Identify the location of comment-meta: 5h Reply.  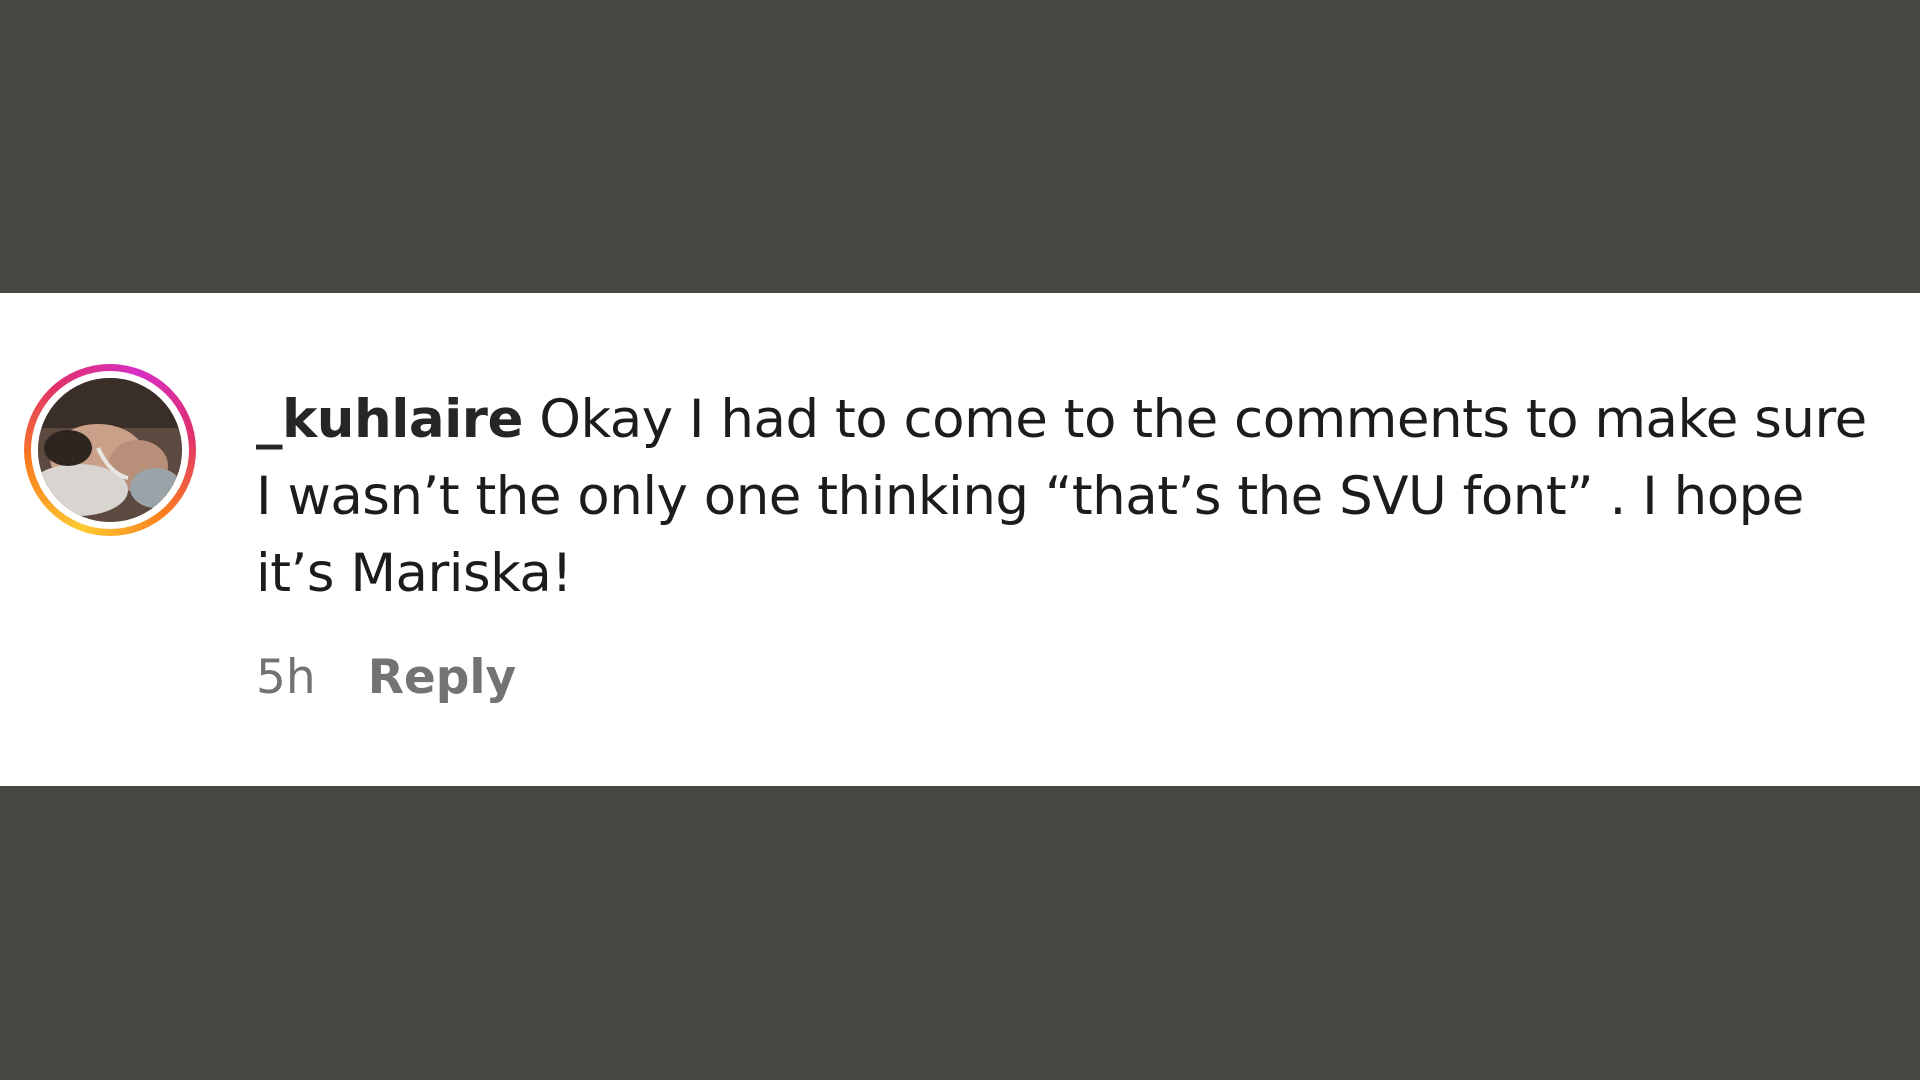
(386, 677).